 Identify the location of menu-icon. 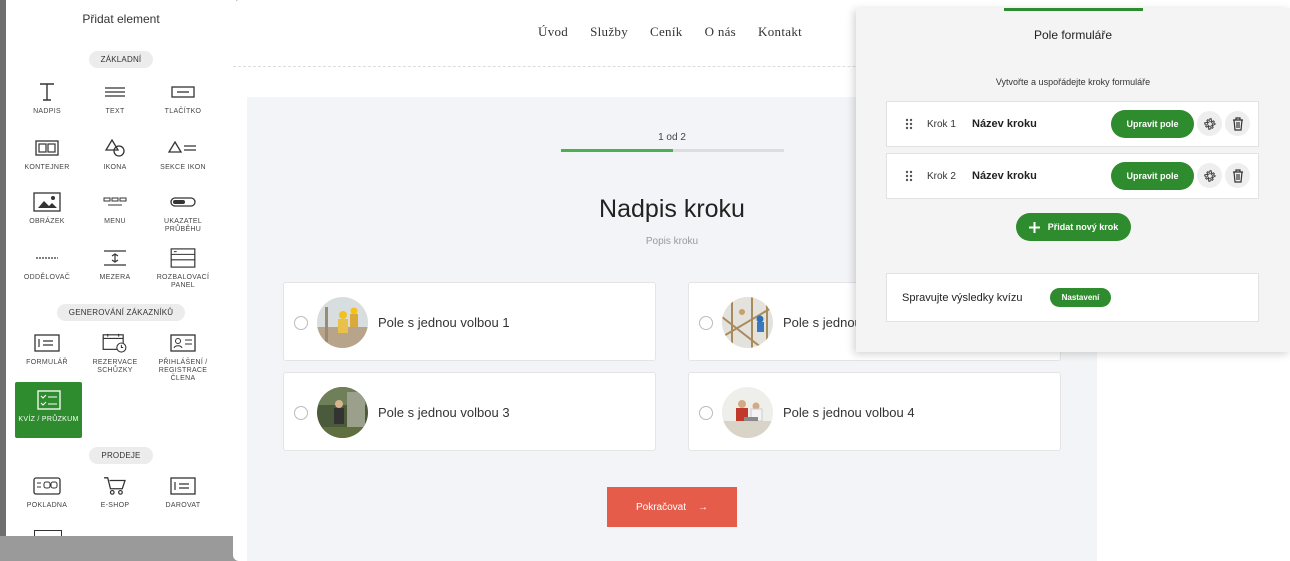
(115, 201).